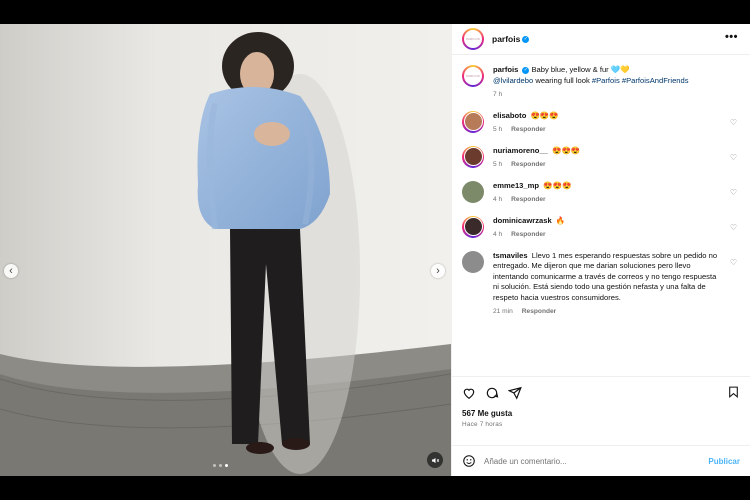  I want to click on publish-button: Publicar, so click(724, 461).